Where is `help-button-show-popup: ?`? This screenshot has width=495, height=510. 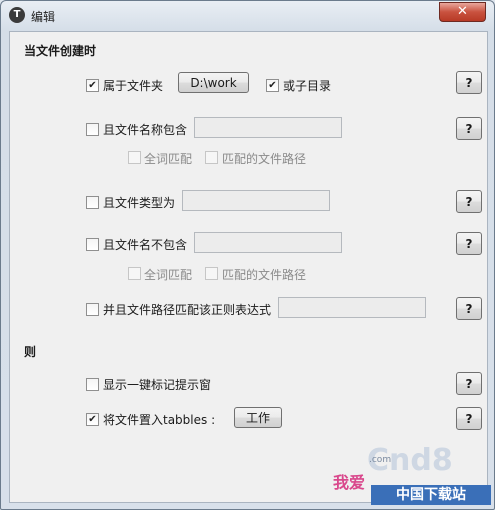 help-button-show-popup: ? is located at coordinates (469, 383).